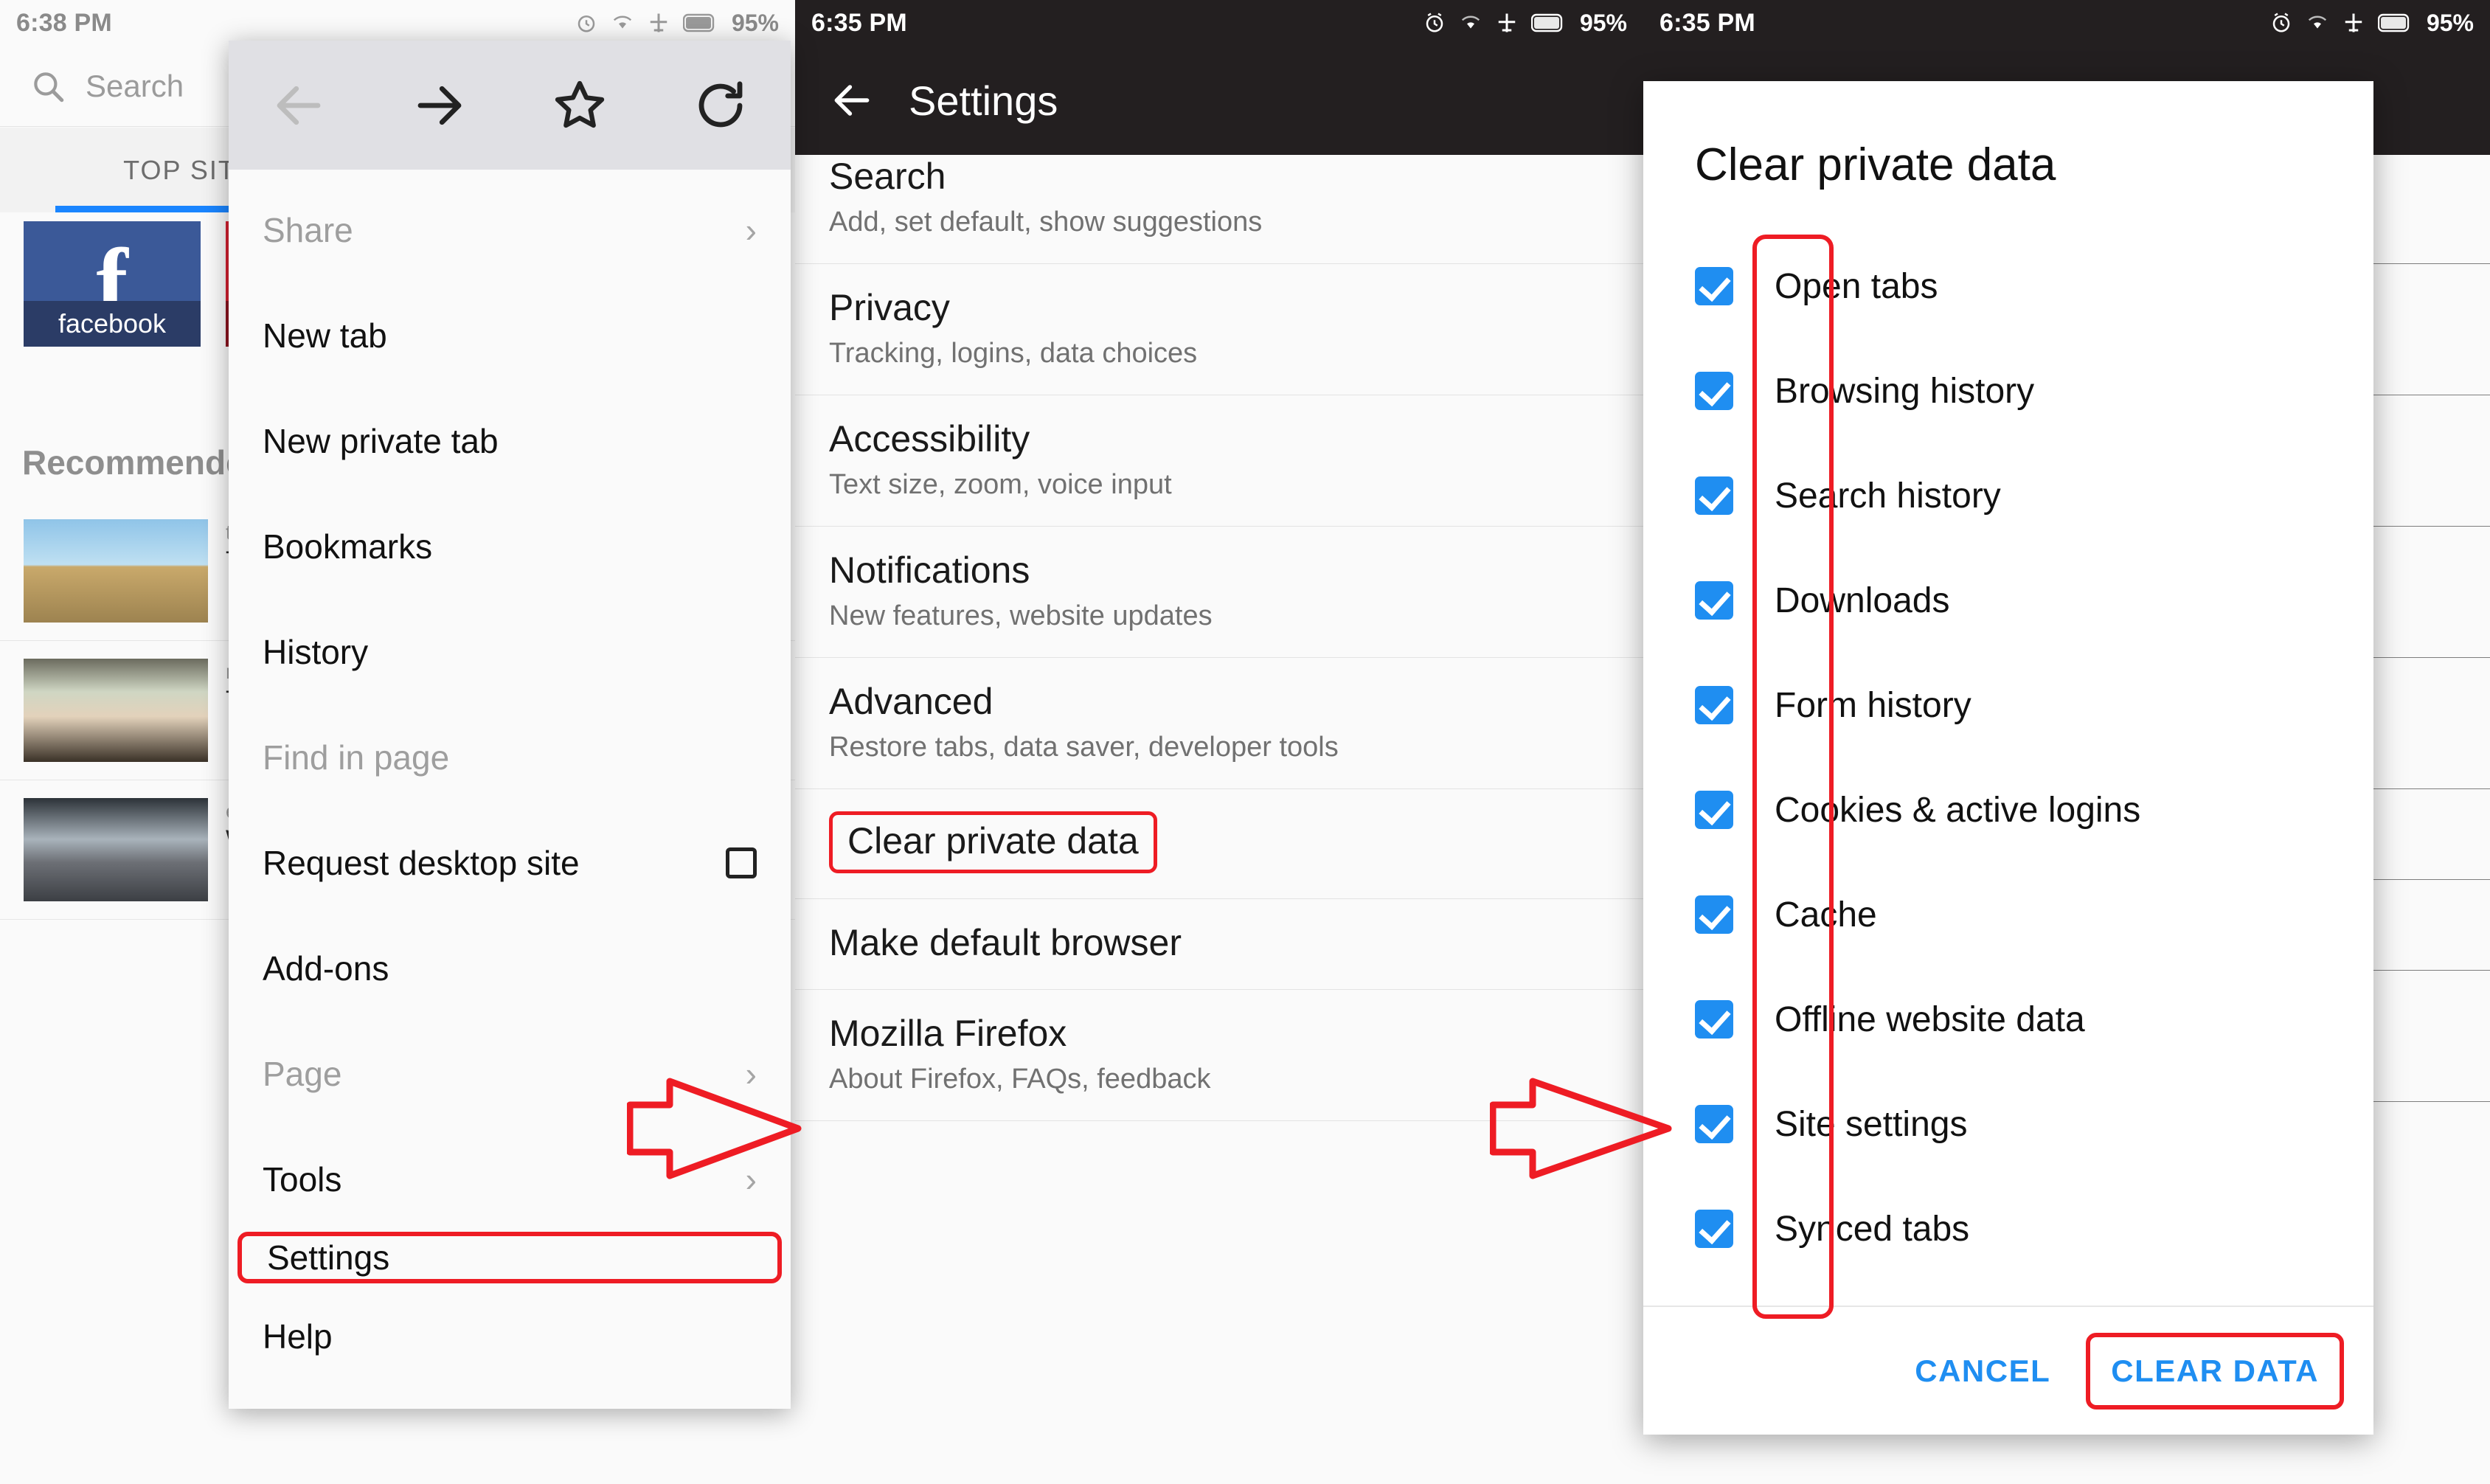  I want to click on menu-item-find-in-page: Find in page, so click(510, 757).